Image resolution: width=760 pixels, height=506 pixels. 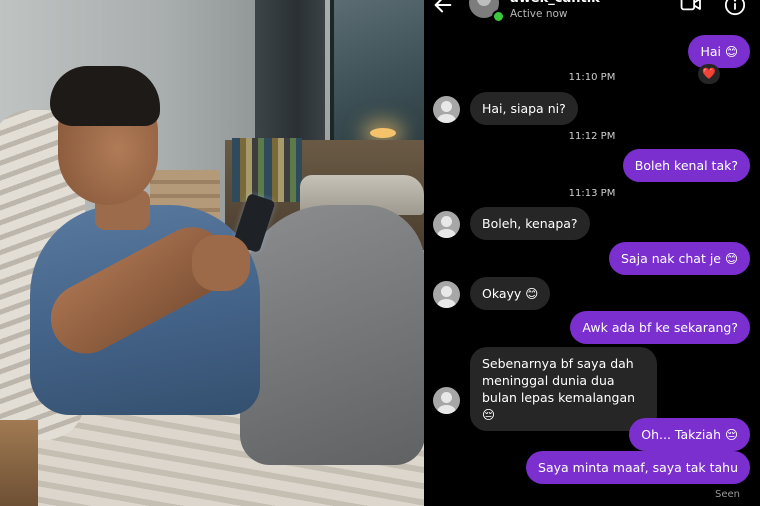 I want to click on man-hand, so click(x=221, y=263).